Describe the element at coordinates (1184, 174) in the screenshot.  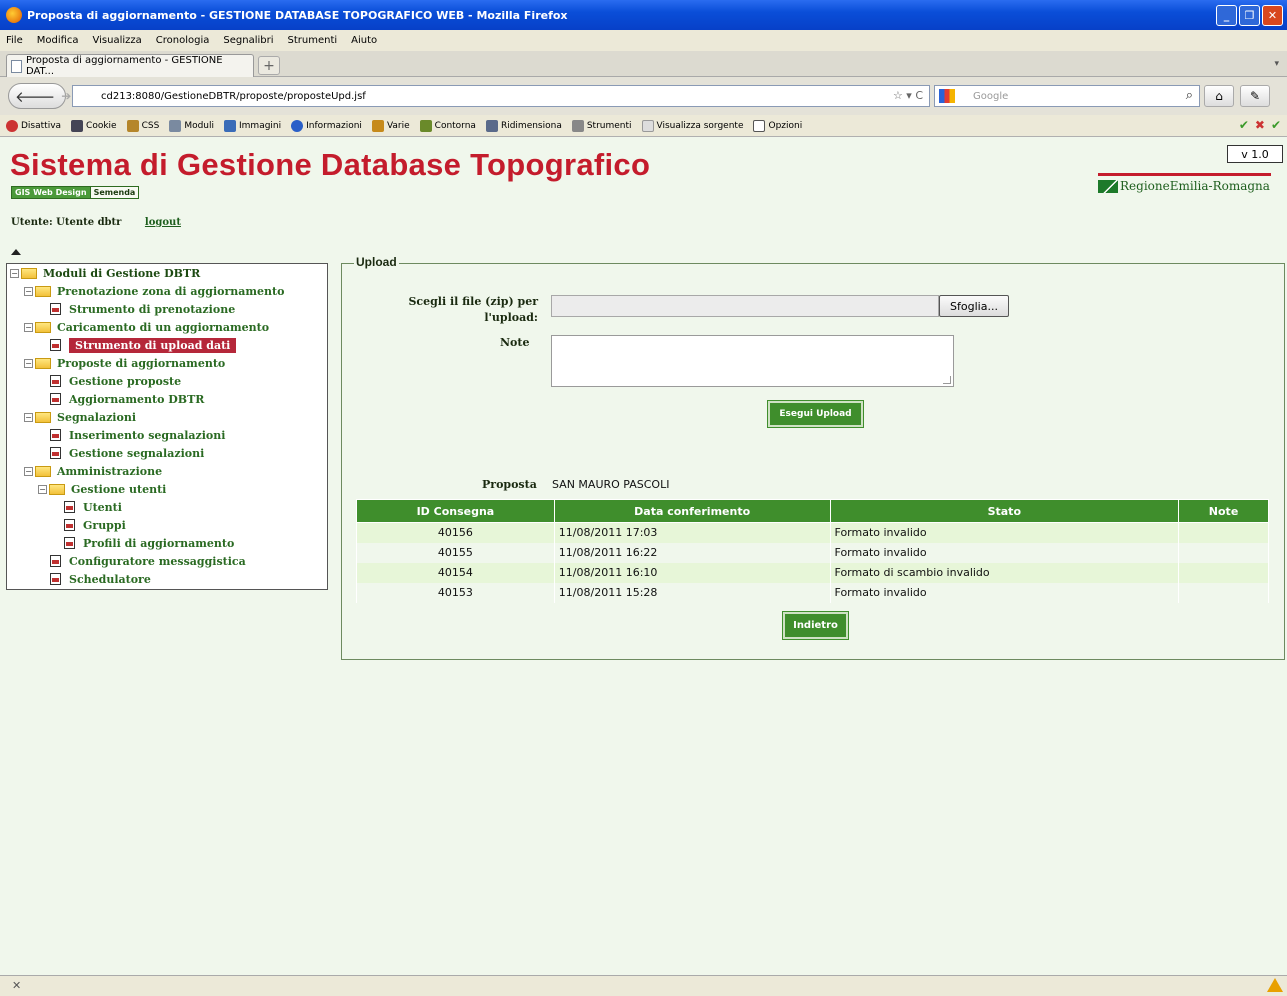
I see `logo-divider` at that location.